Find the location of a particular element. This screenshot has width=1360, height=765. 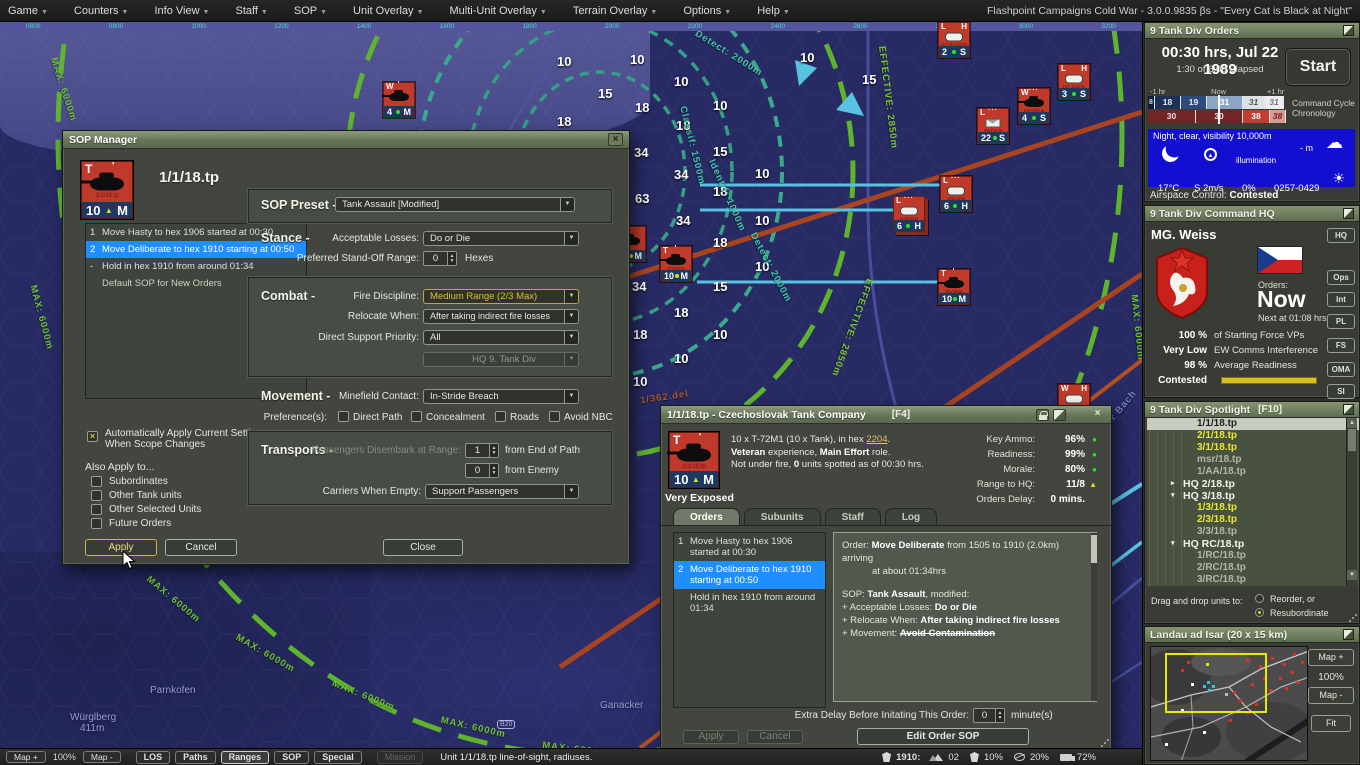

hq-side-button: FS is located at coordinates (1341, 345).